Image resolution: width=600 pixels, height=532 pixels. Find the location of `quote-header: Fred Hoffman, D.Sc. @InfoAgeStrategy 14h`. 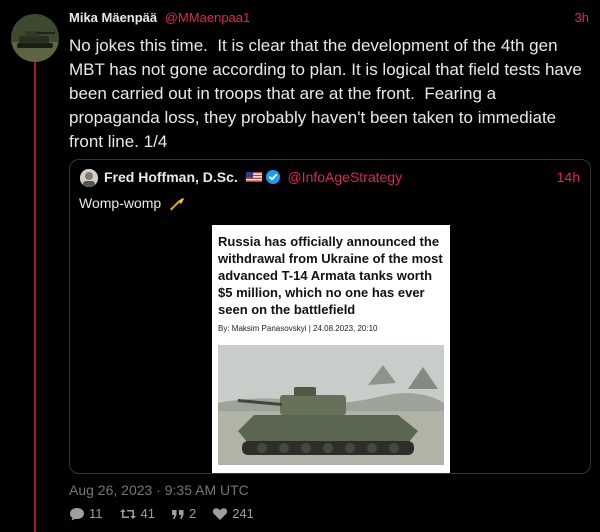

quote-header: Fred Hoffman, D.Sc. @InfoAgeStrategy 14h is located at coordinates (342, 178).